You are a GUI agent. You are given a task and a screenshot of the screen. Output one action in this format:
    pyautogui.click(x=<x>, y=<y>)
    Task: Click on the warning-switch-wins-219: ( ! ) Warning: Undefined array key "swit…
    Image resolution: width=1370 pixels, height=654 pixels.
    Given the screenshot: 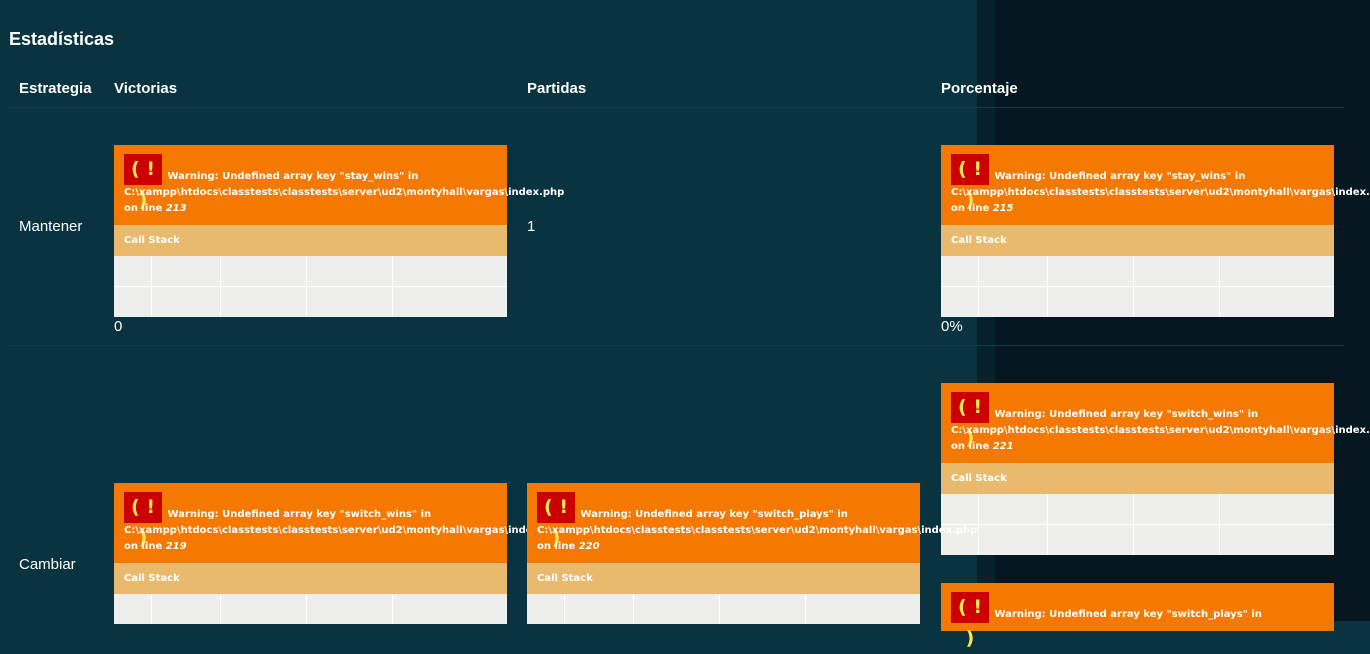 What is the action you would take?
    pyautogui.click(x=339, y=553)
    